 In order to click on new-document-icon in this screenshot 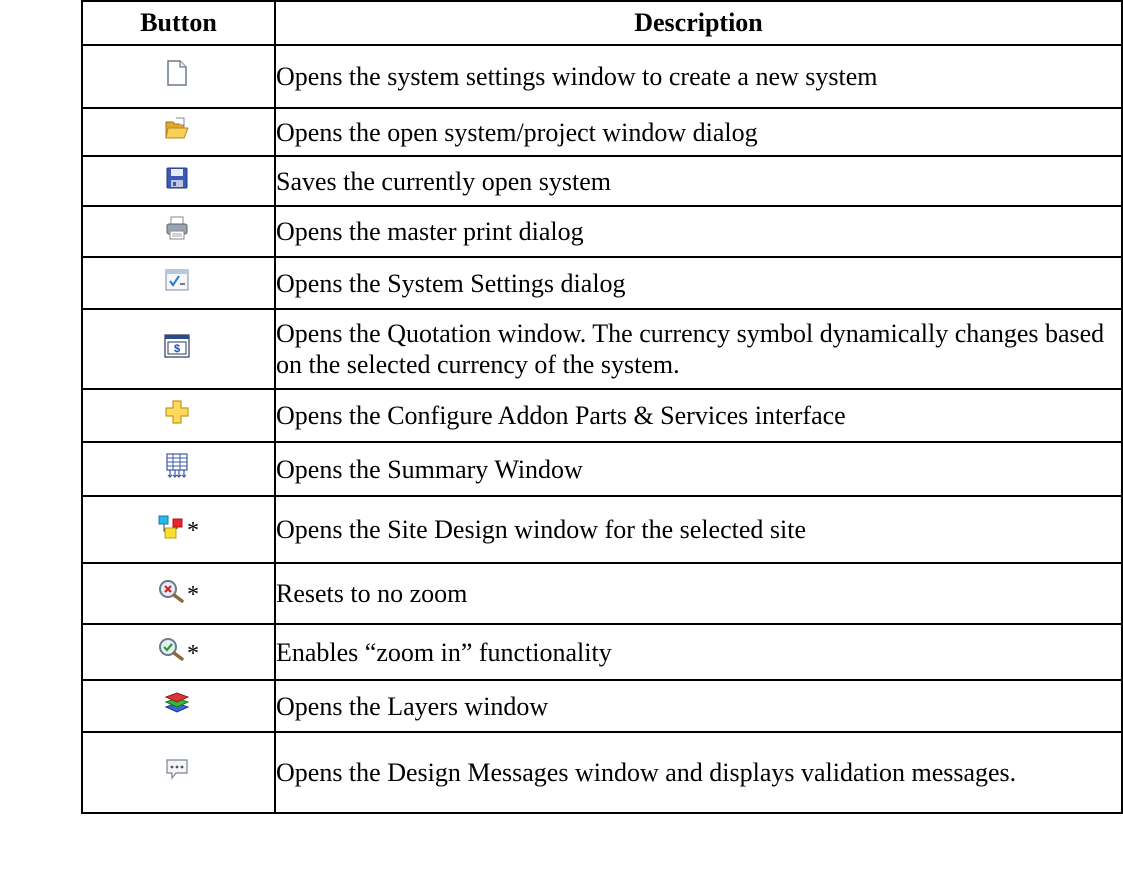, I will do `click(177, 73)`.